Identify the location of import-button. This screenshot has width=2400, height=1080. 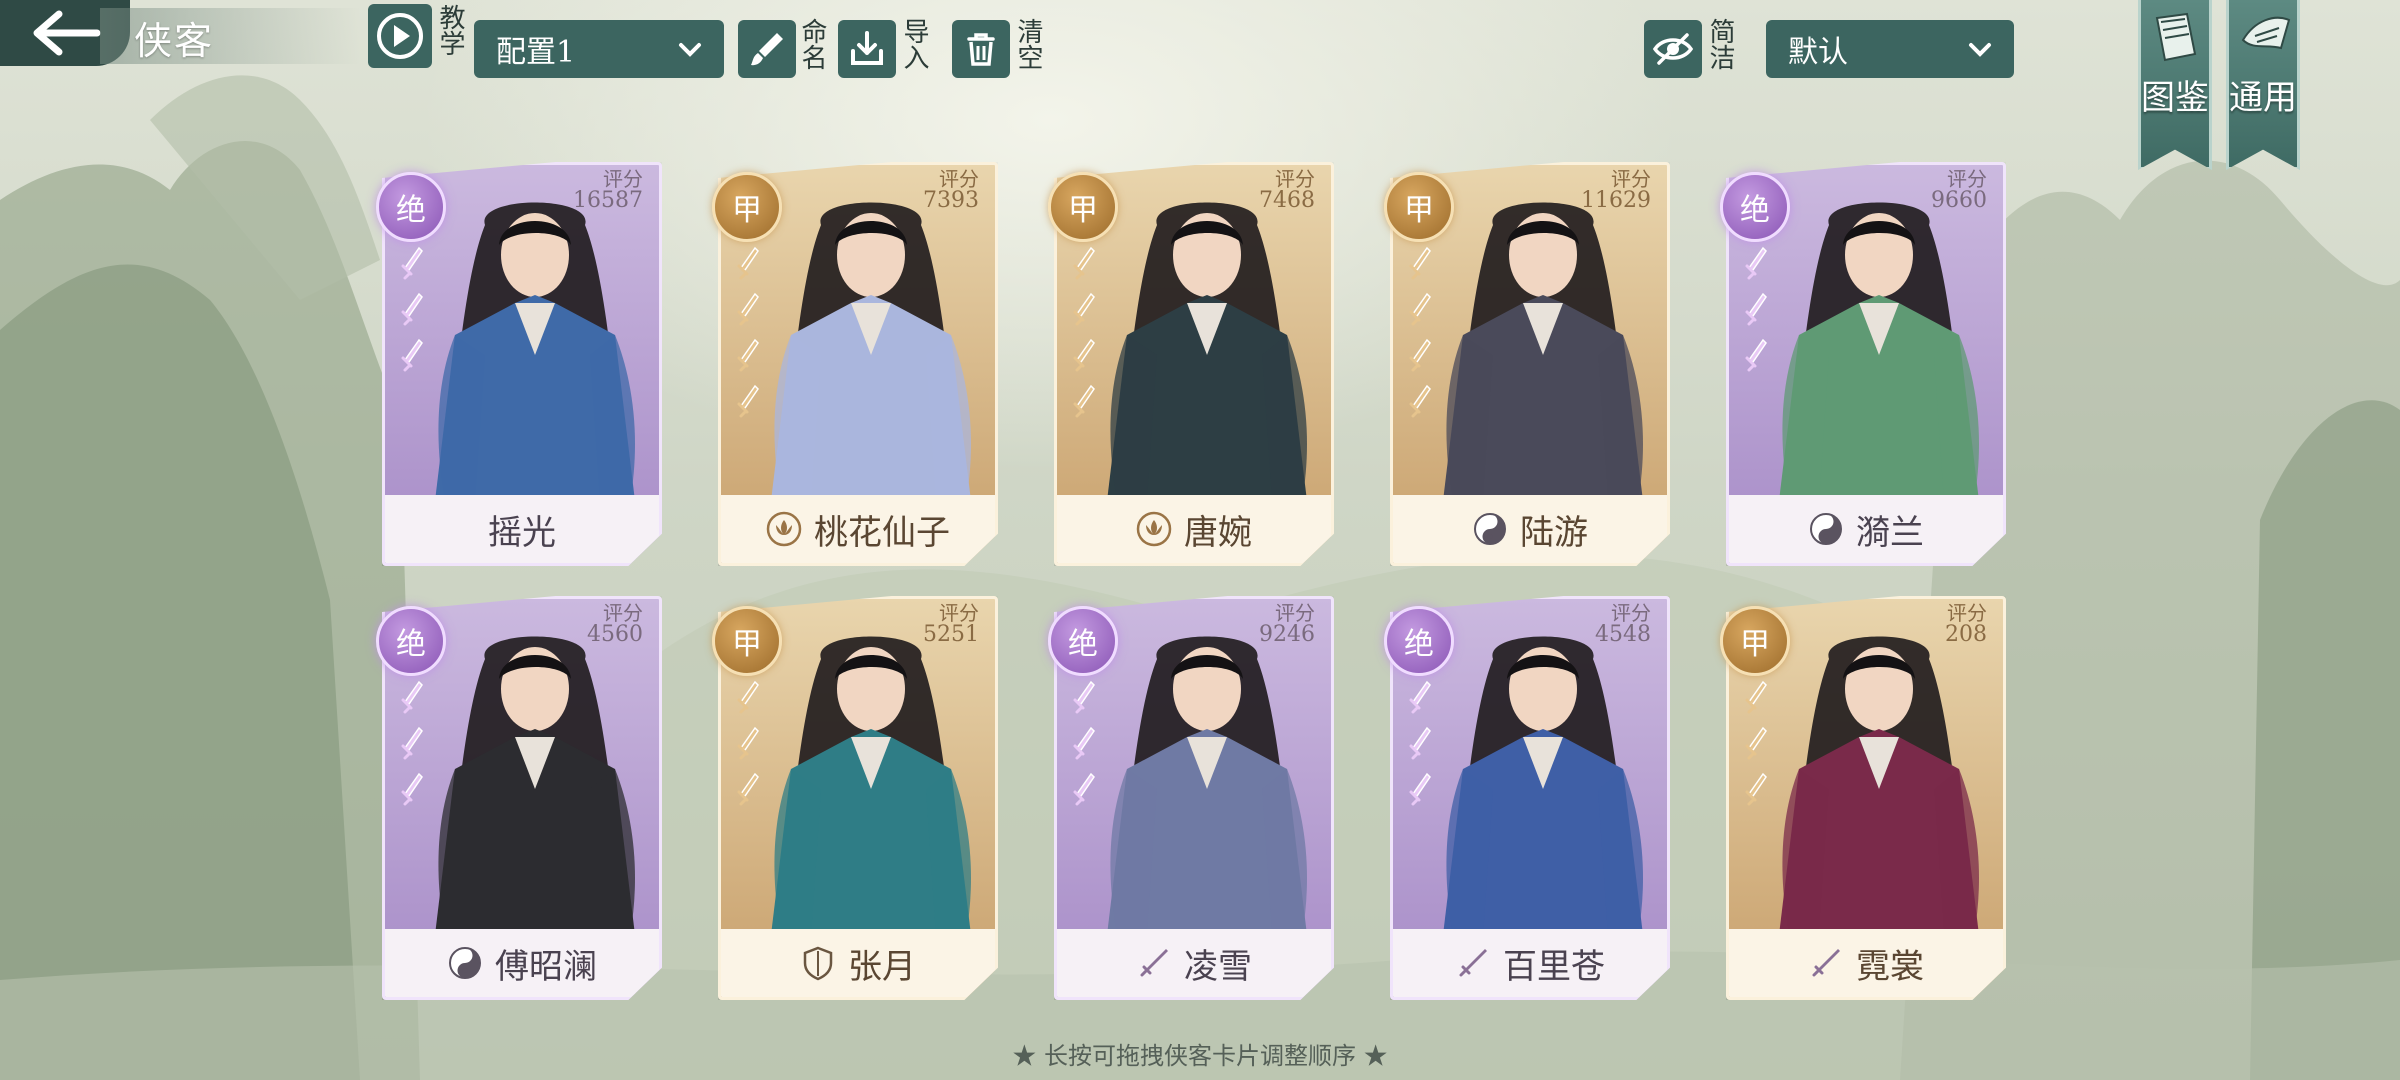
(867, 49).